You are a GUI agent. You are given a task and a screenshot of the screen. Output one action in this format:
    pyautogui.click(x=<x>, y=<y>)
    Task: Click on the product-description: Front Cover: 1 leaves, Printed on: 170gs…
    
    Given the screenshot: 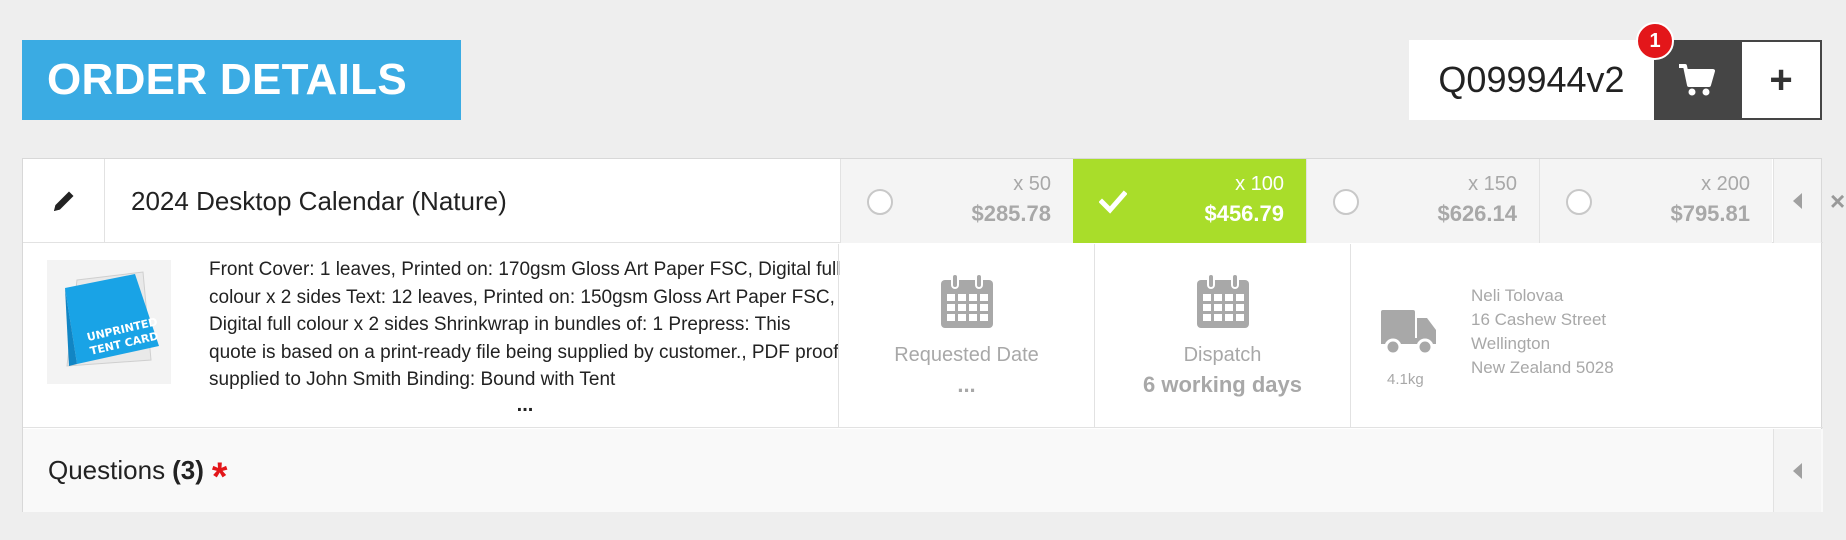 What is the action you would take?
    pyautogui.click(x=525, y=324)
    